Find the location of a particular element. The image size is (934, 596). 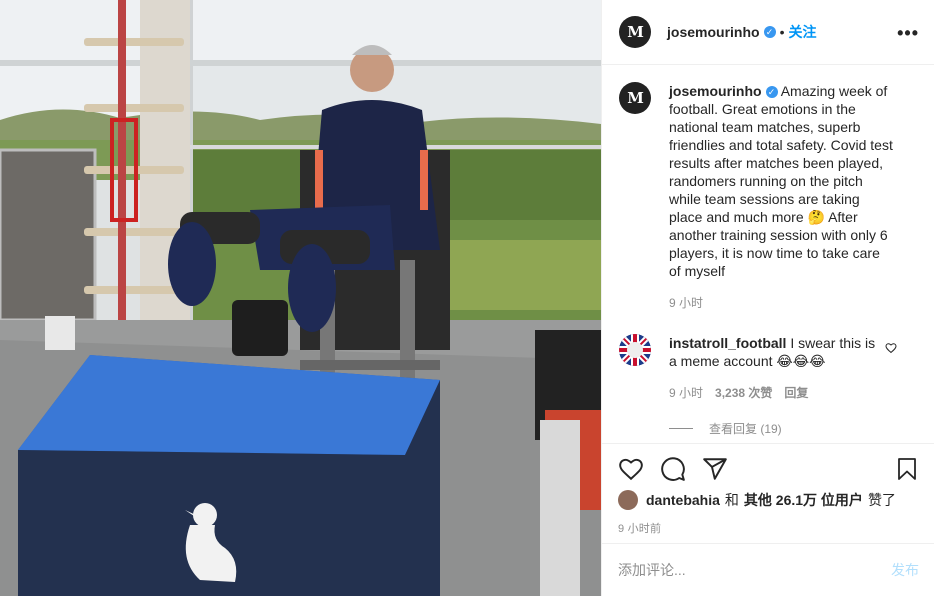

post-timestamp: 9 小时前 is located at coordinates (768, 528).